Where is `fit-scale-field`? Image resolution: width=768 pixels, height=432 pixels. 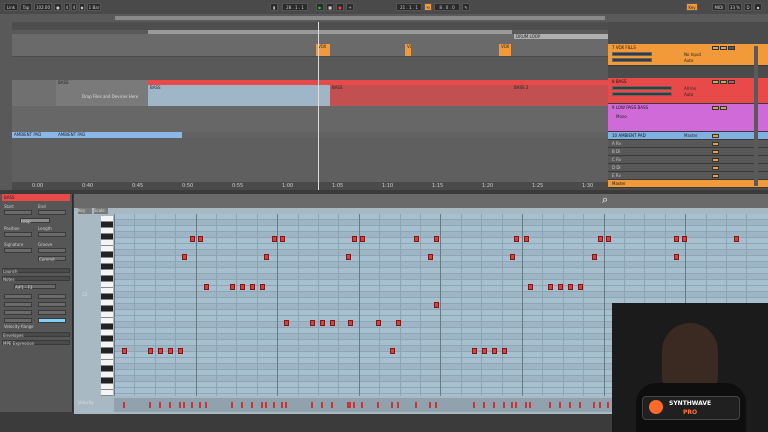 fit-scale-field is located at coordinates (52, 296).